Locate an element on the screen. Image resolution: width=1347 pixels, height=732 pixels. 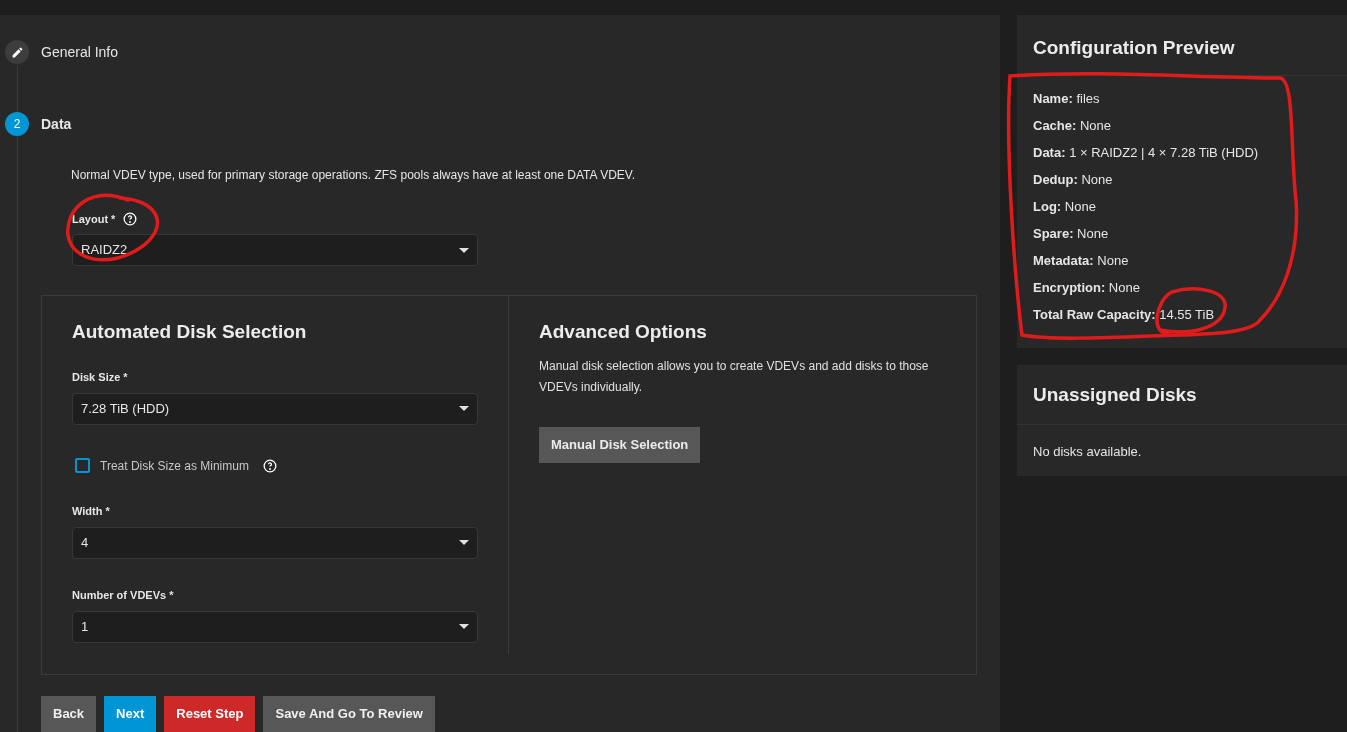
step-label: Data is located at coordinates (56, 124).